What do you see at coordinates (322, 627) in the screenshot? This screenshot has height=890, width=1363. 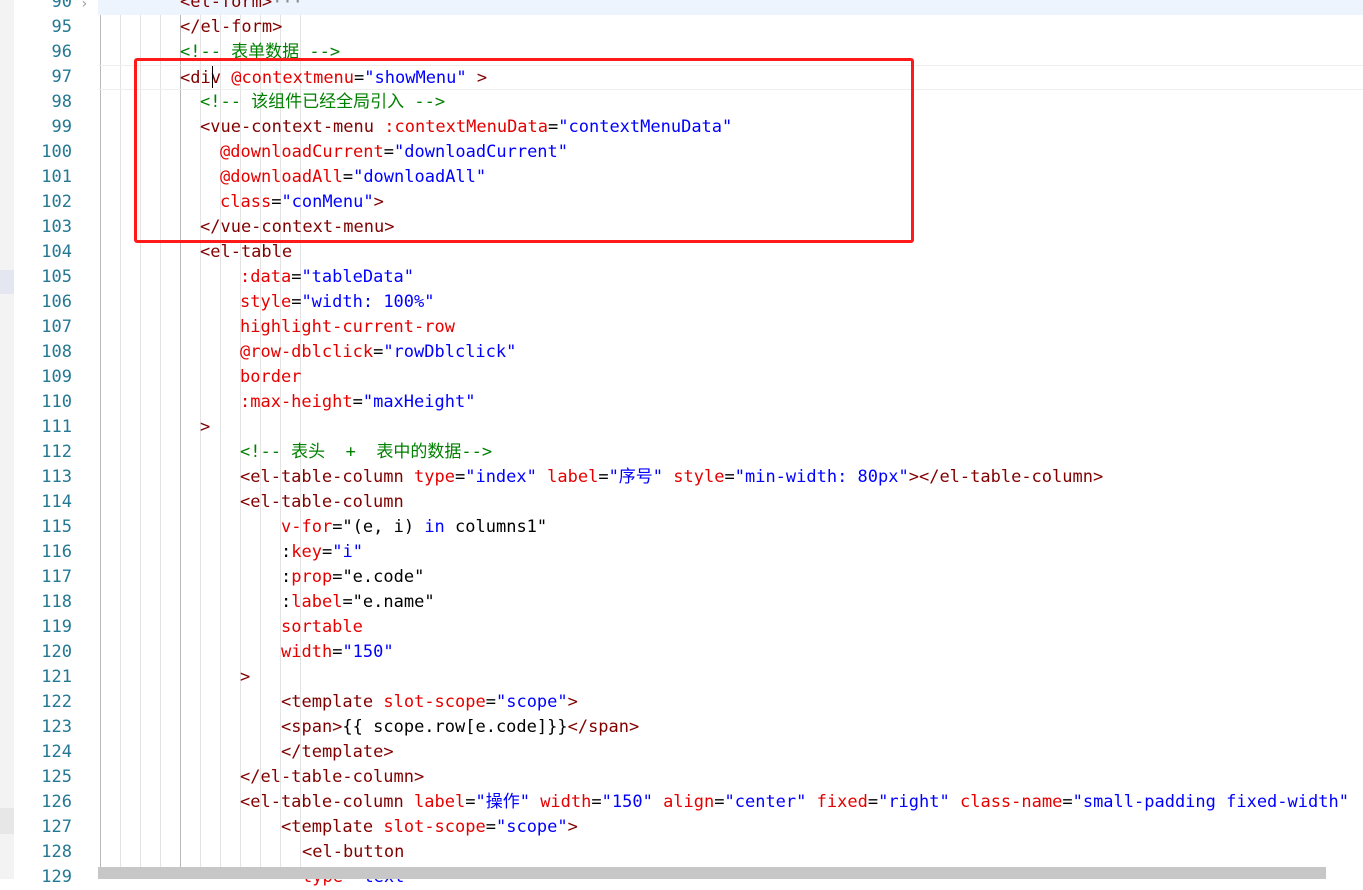 I see `code-token: sortable` at bounding box center [322, 627].